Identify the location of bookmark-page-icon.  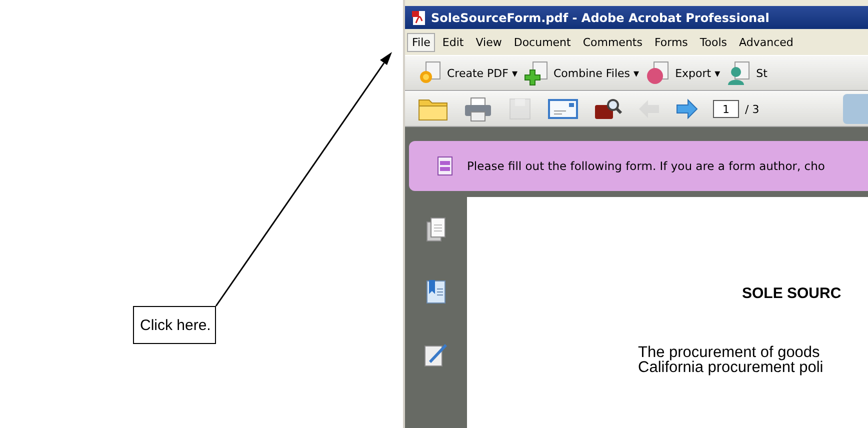
(436, 292).